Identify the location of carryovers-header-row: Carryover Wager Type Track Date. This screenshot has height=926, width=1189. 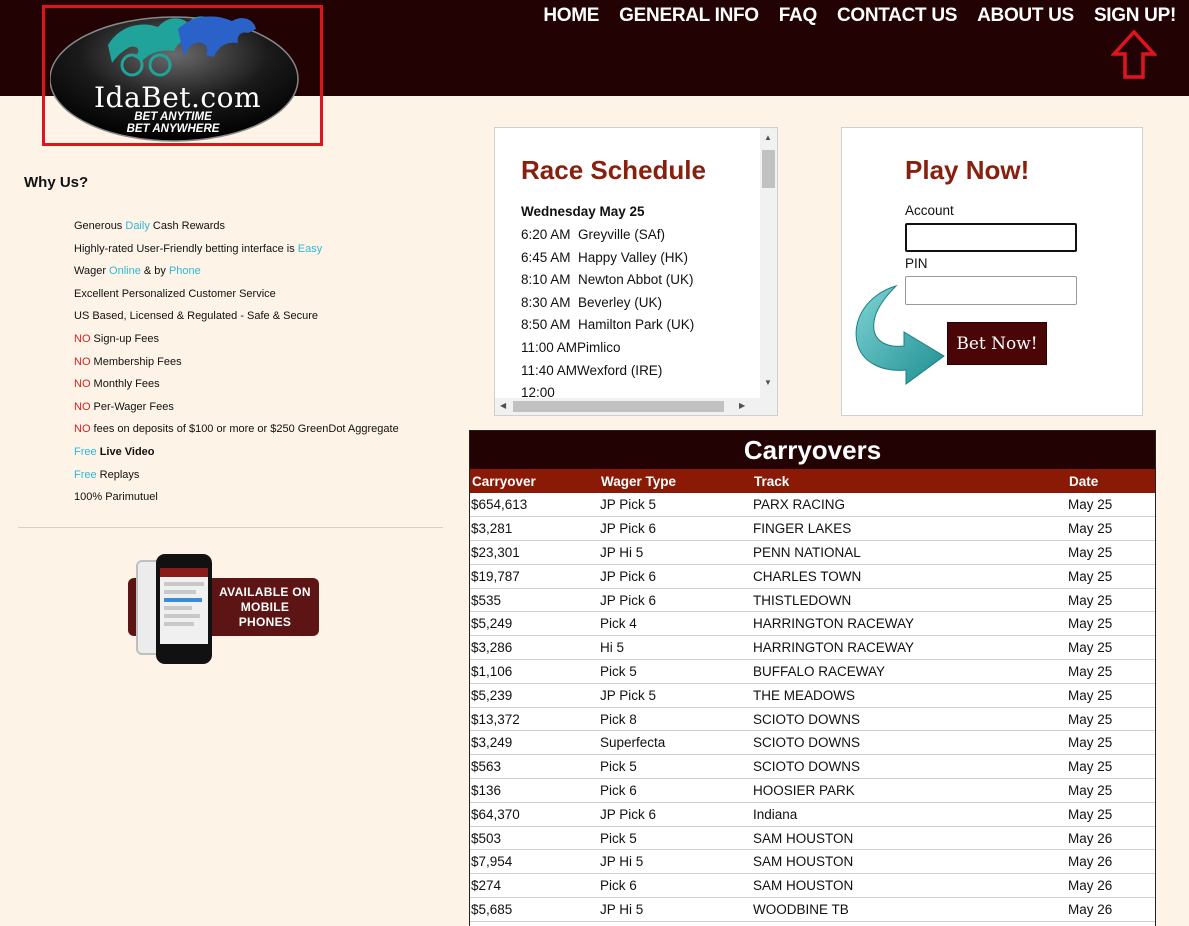
(812, 481).